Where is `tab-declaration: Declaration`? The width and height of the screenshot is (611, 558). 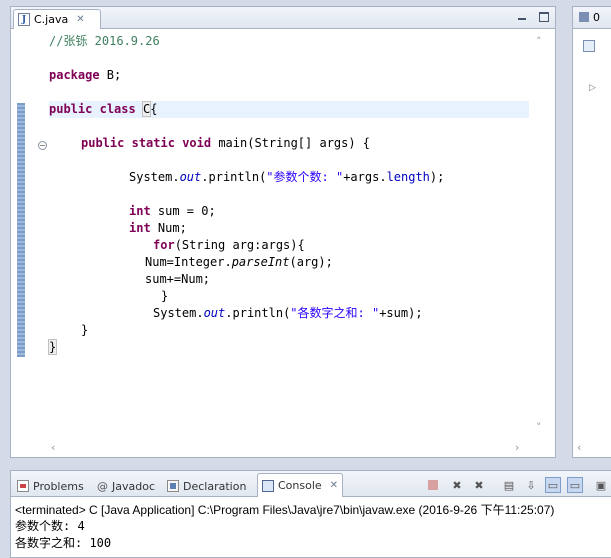
tab-declaration: Declaration is located at coordinates (206, 486).